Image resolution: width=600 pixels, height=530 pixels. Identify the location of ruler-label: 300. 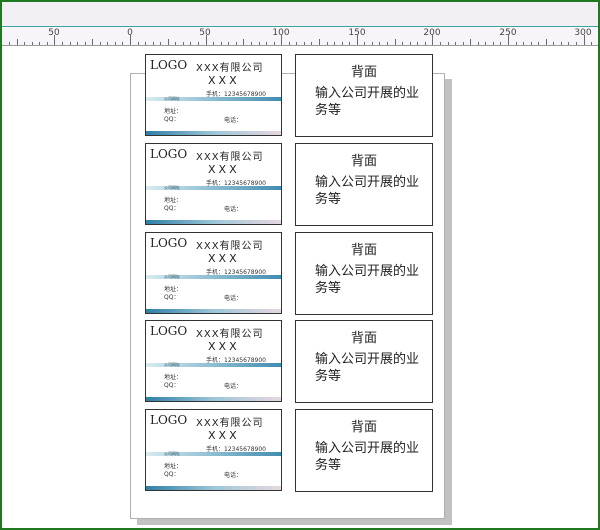
(583, 33).